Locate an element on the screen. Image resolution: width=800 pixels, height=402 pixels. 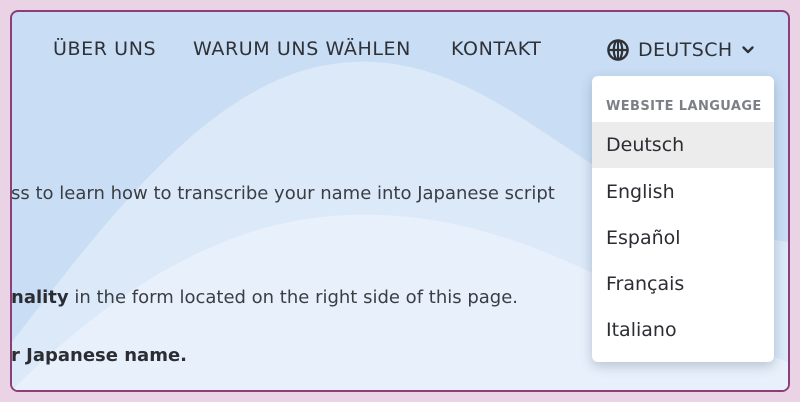
result-bold-text: r Japanese name. is located at coordinates (99, 355).